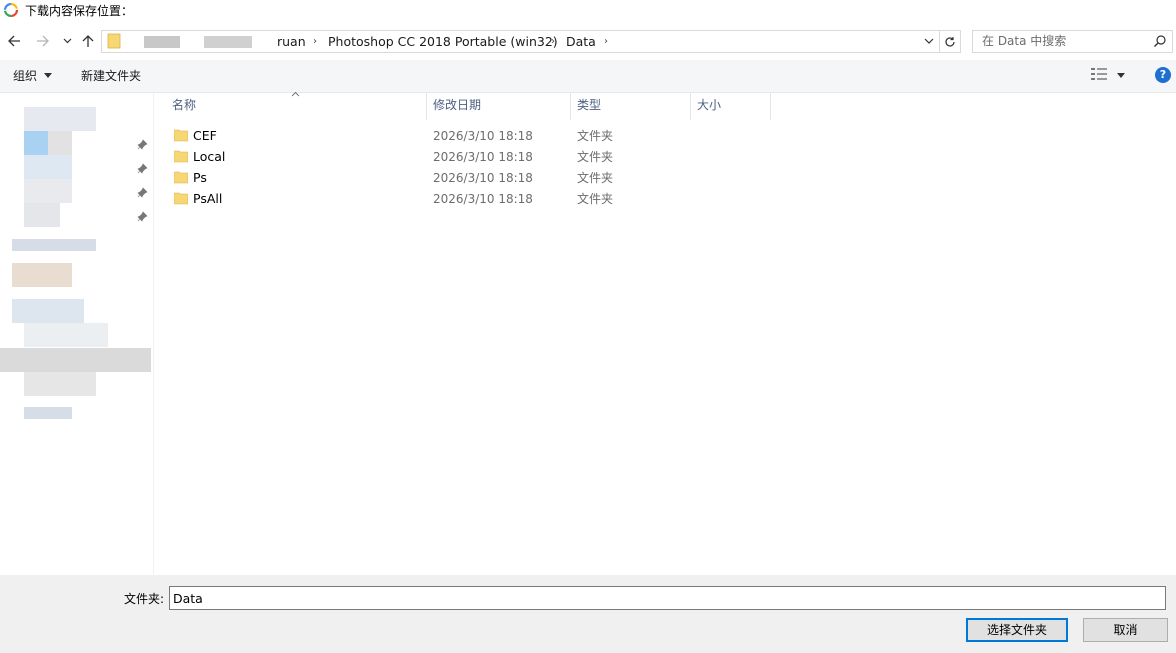 This screenshot has width=1176, height=653. What do you see at coordinates (11, 10) in the screenshot?
I see `app-icon` at bounding box center [11, 10].